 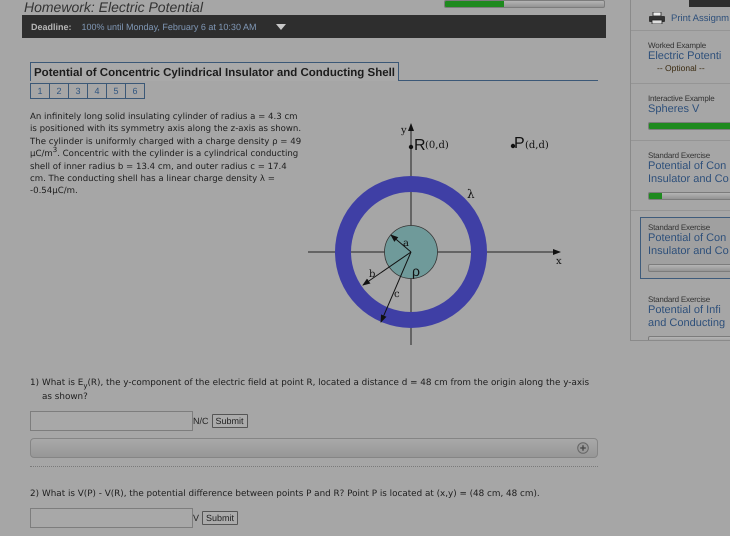 What do you see at coordinates (681, 68) in the screenshot?
I see `optional-label: -- Optional --` at bounding box center [681, 68].